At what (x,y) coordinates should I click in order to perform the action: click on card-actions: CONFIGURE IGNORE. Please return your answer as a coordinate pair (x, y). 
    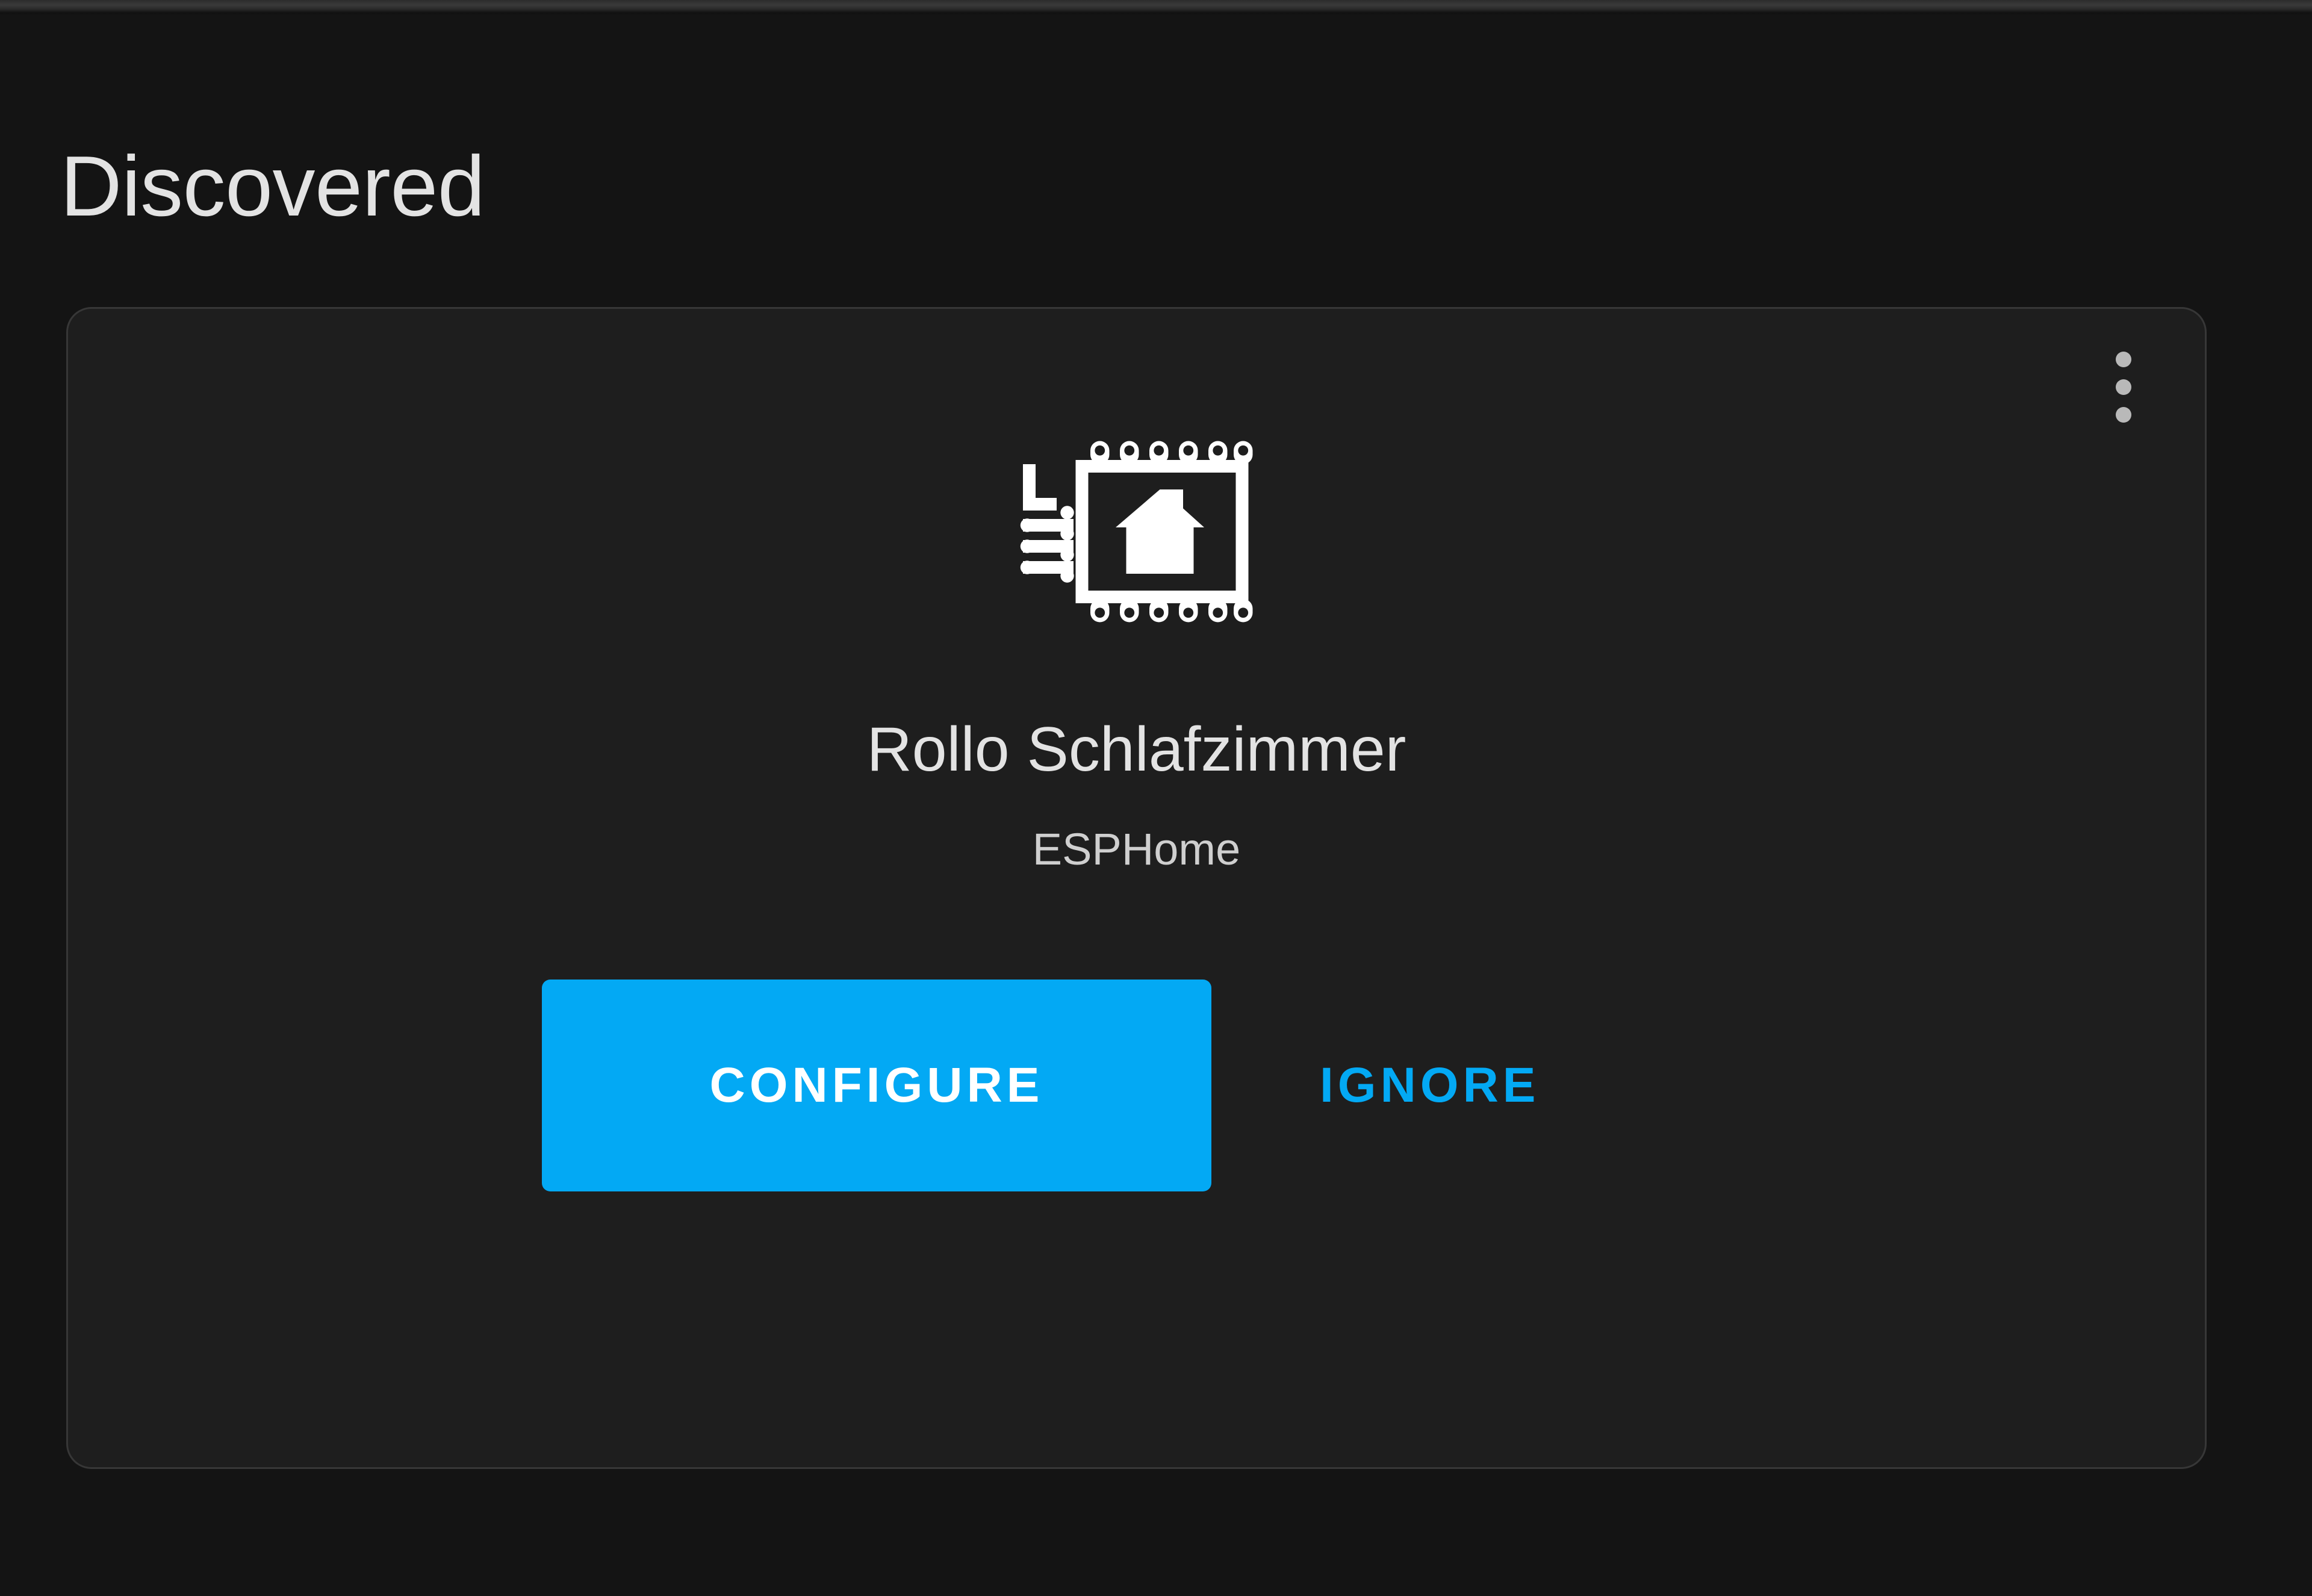
    Looking at the image, I should click on (1062, 1085).